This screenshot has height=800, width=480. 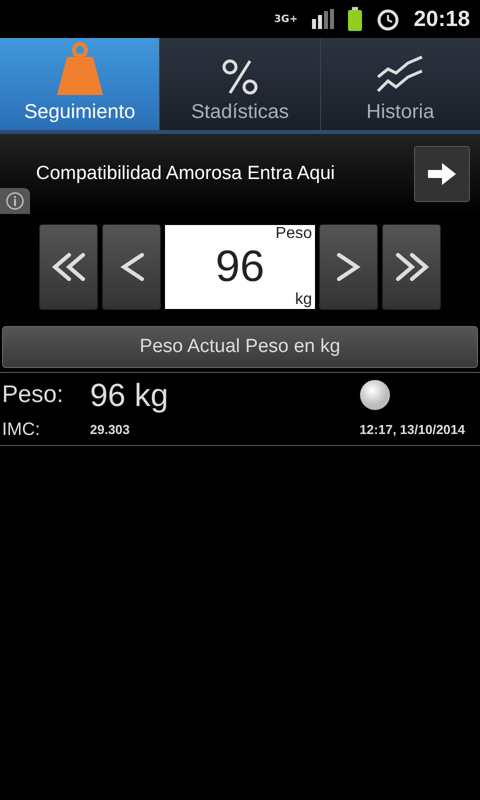 I want to click on tab: Seguimiento, so click(x=80, y=84).